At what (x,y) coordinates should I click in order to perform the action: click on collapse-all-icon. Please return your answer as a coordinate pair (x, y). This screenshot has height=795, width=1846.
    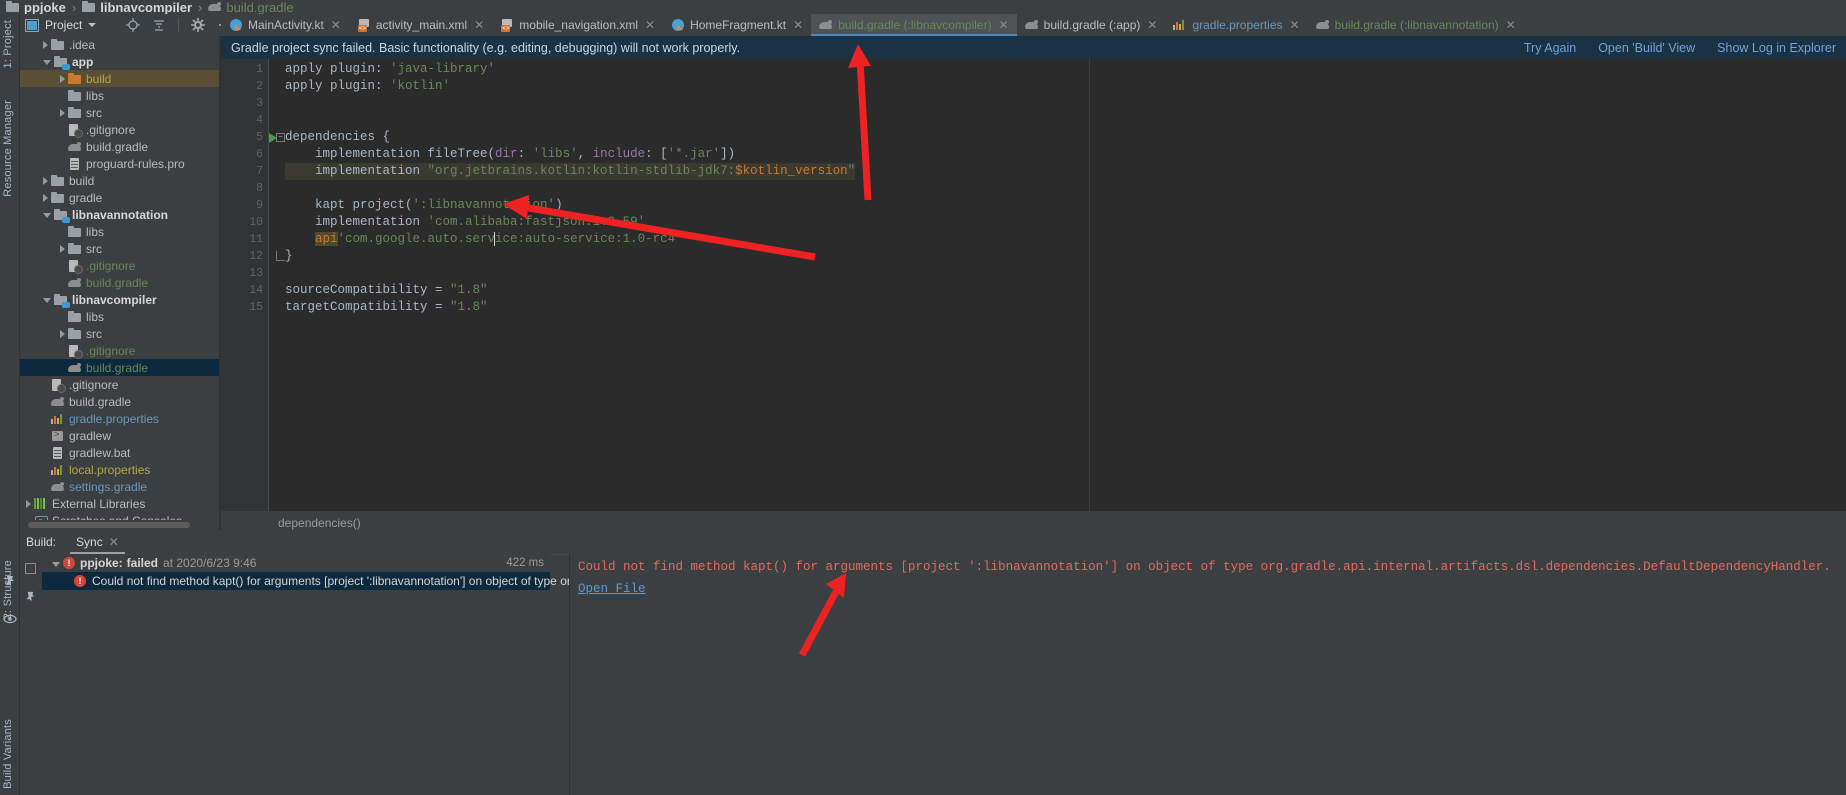
    Looking at the image, I should click on (159, 25).